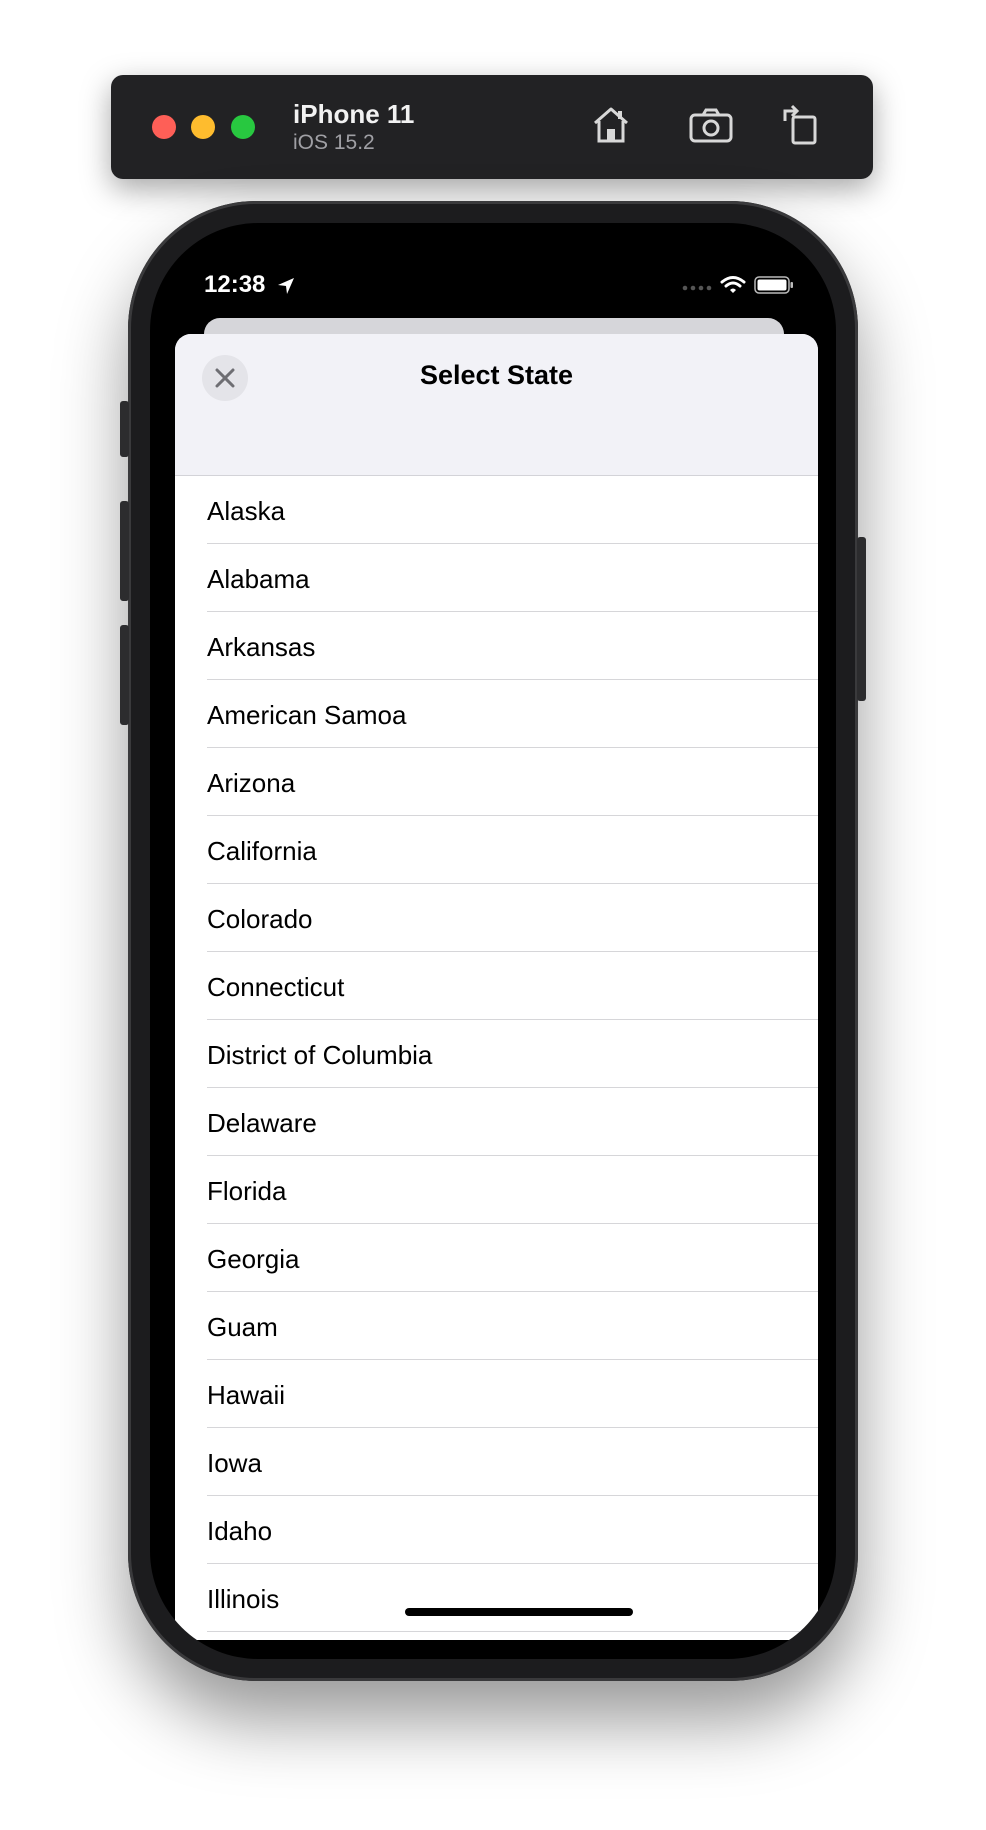  Describe the element at coordinates (276, 987) in the screenshot. I see `state-label: Connecticut` at that location.